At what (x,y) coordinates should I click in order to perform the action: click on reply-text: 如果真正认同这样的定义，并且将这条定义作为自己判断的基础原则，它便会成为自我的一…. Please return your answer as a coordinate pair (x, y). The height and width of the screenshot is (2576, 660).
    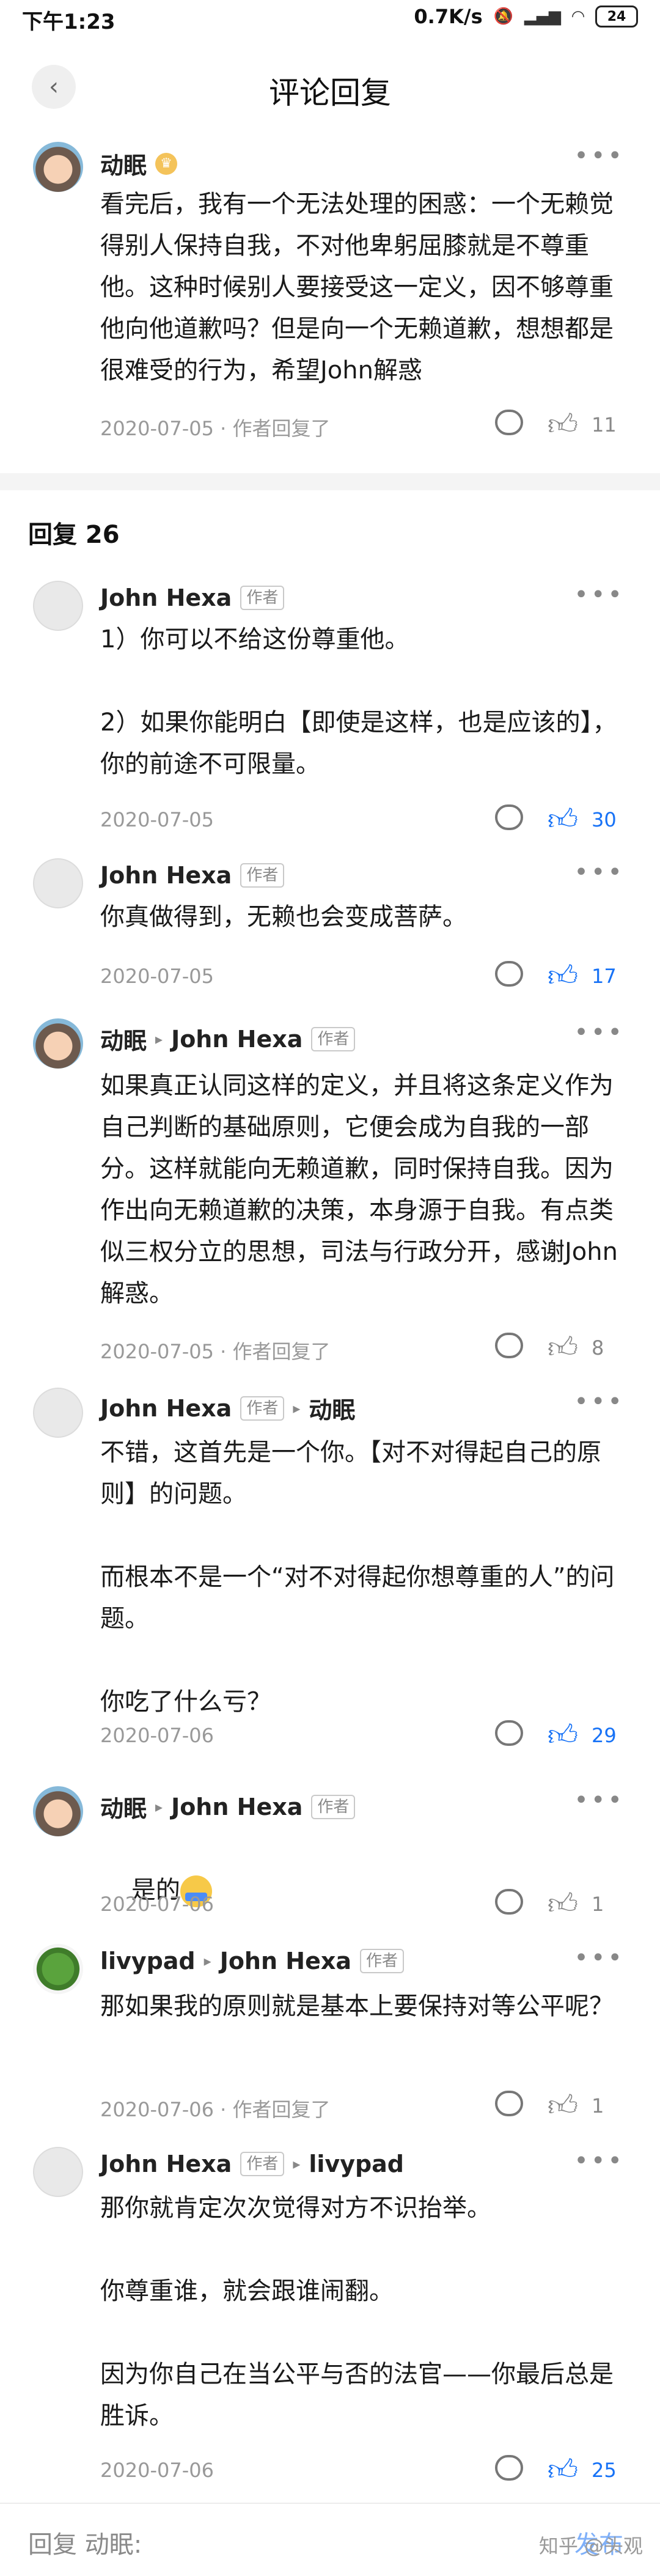
    Looking at the image, I should click on (359, 1190).